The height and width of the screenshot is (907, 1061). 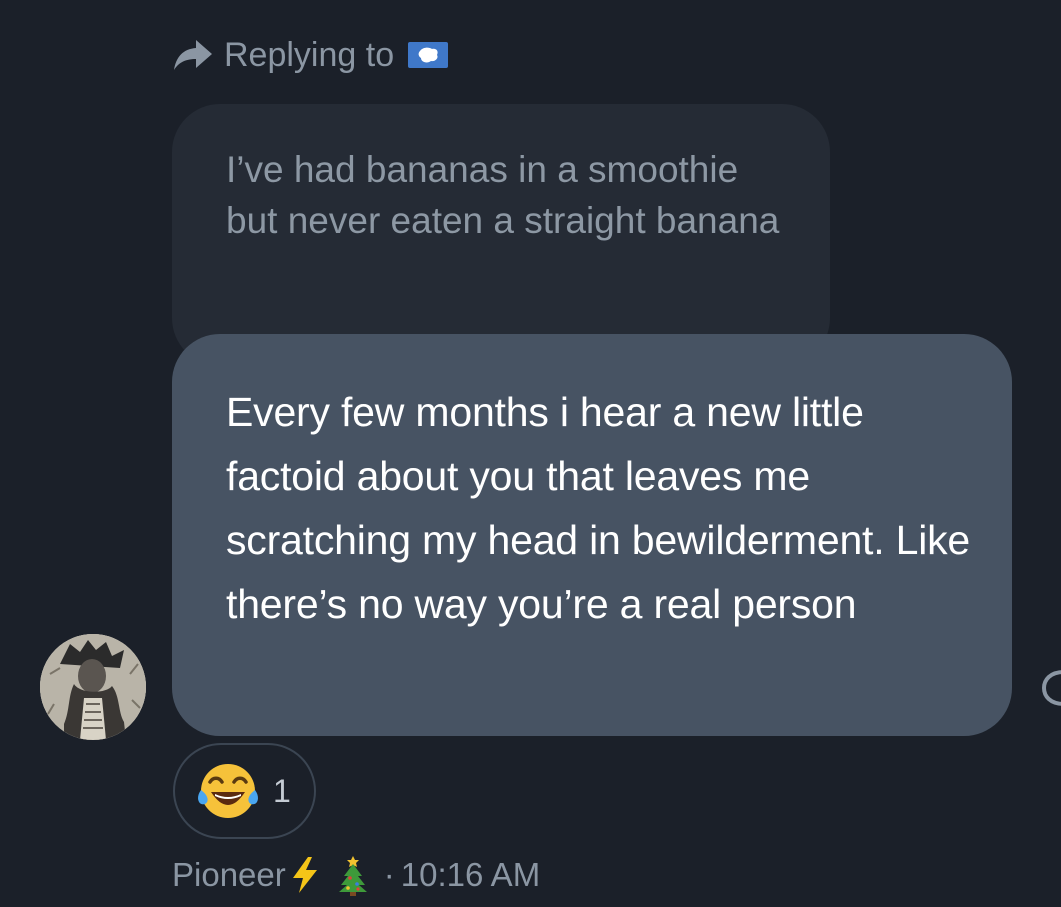 I want to click on reaction-pill: 1, so click(x=244, y=791).